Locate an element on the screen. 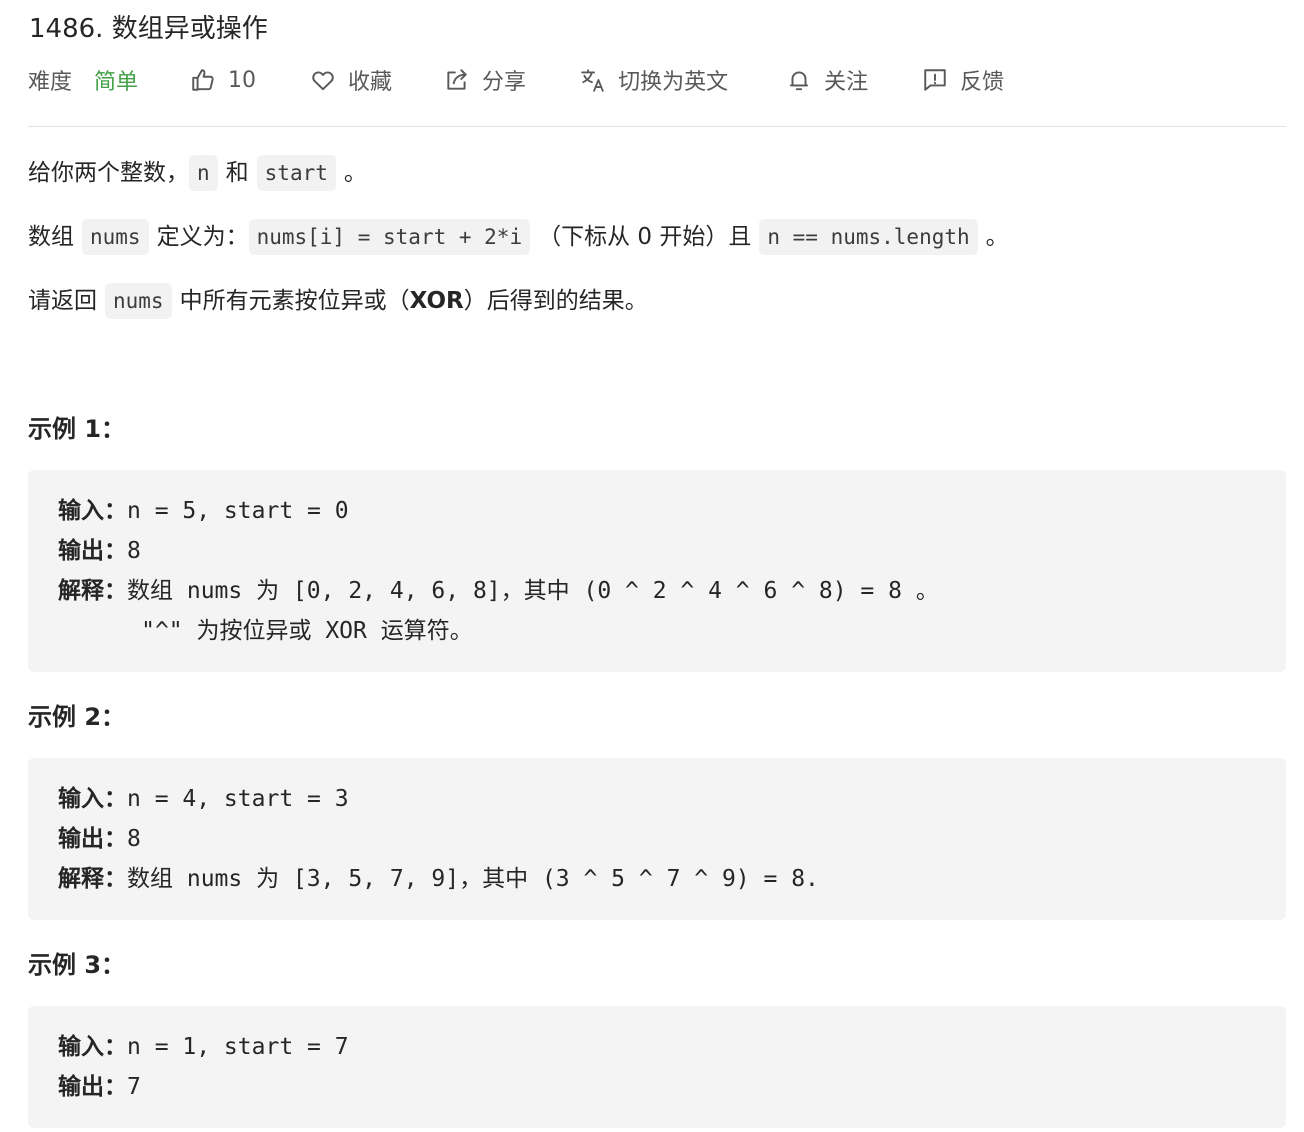 This screenshot has width=1304, height=1132. heart-icon is located at coordinates (323, 80).